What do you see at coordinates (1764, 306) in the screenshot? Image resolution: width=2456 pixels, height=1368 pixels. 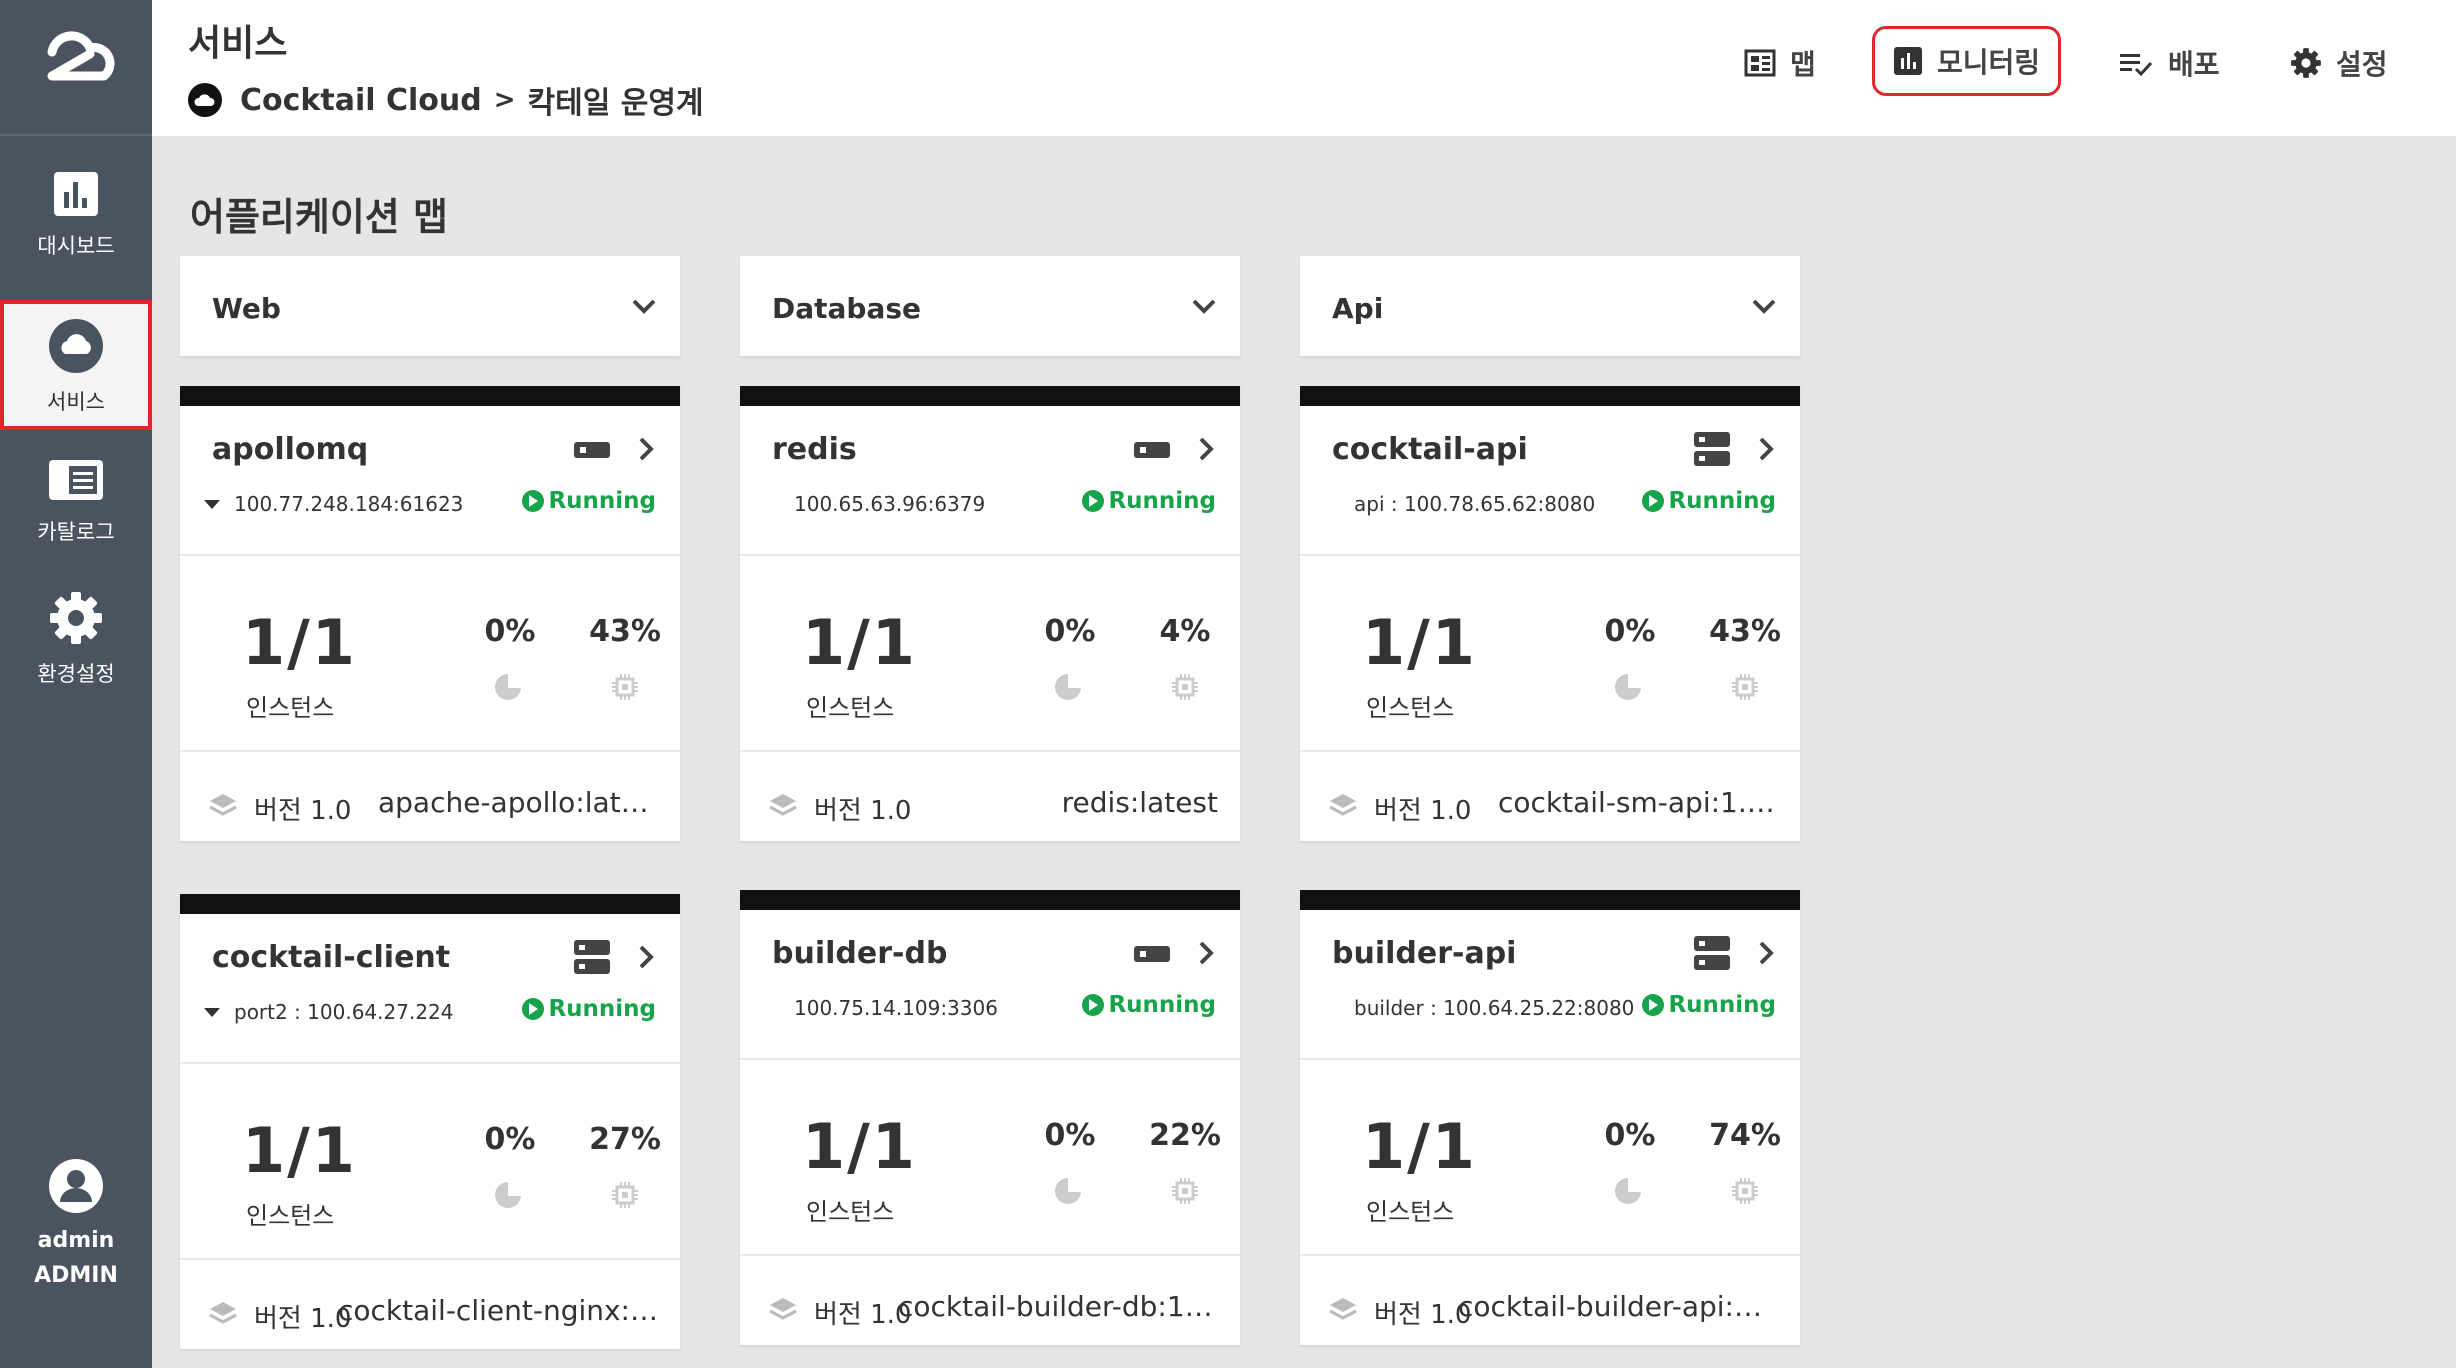 I see `chevron-down-icon` at bounding box center [1764, 306].